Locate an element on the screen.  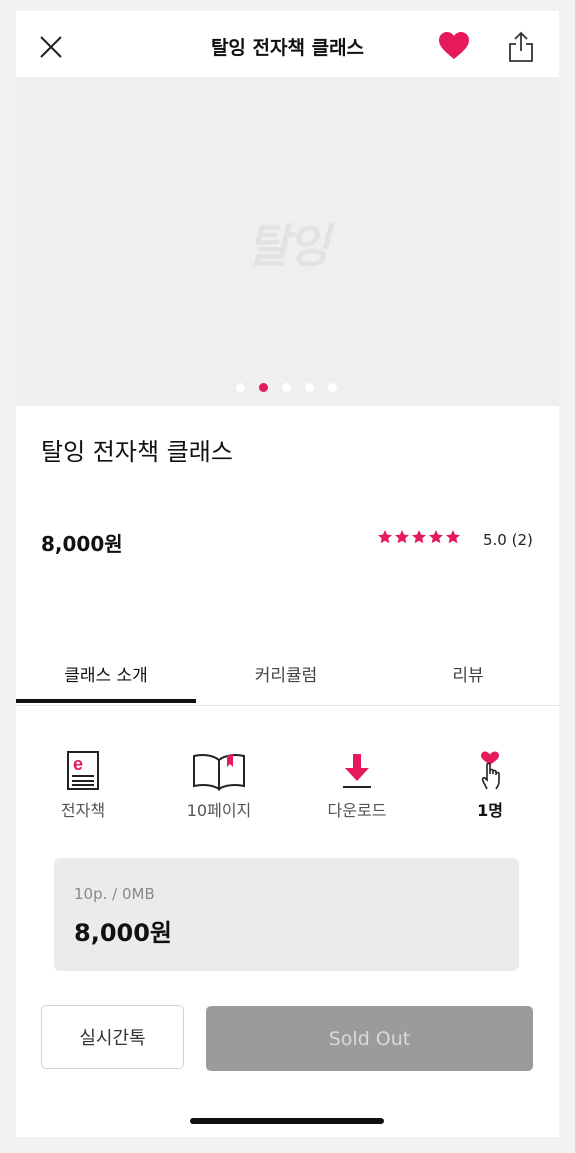
hero-logo: 탈잉 is located at coordinates (288, 246).